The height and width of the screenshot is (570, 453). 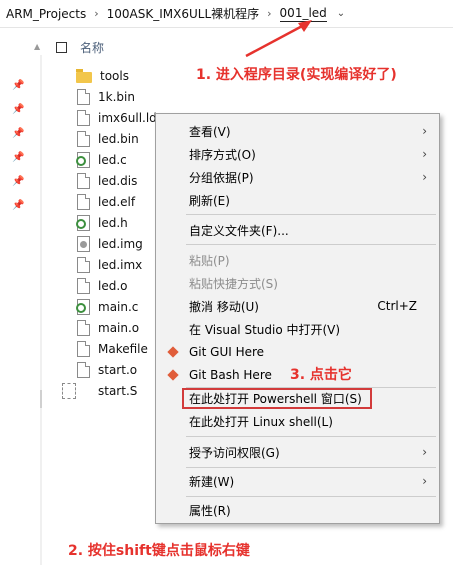 What do you see at coordinates (212, 481) in the screenshot?
I see `menu-item-label: 新建(W)` at bounding box center [212, 481].